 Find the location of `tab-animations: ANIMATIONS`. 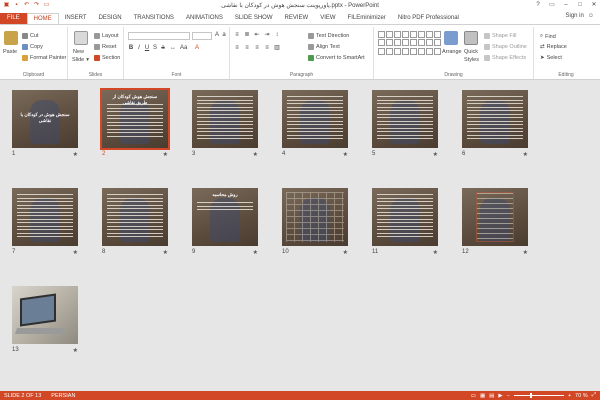

tab-animations: ANIMATIONS is located at coordinates (204, 18).